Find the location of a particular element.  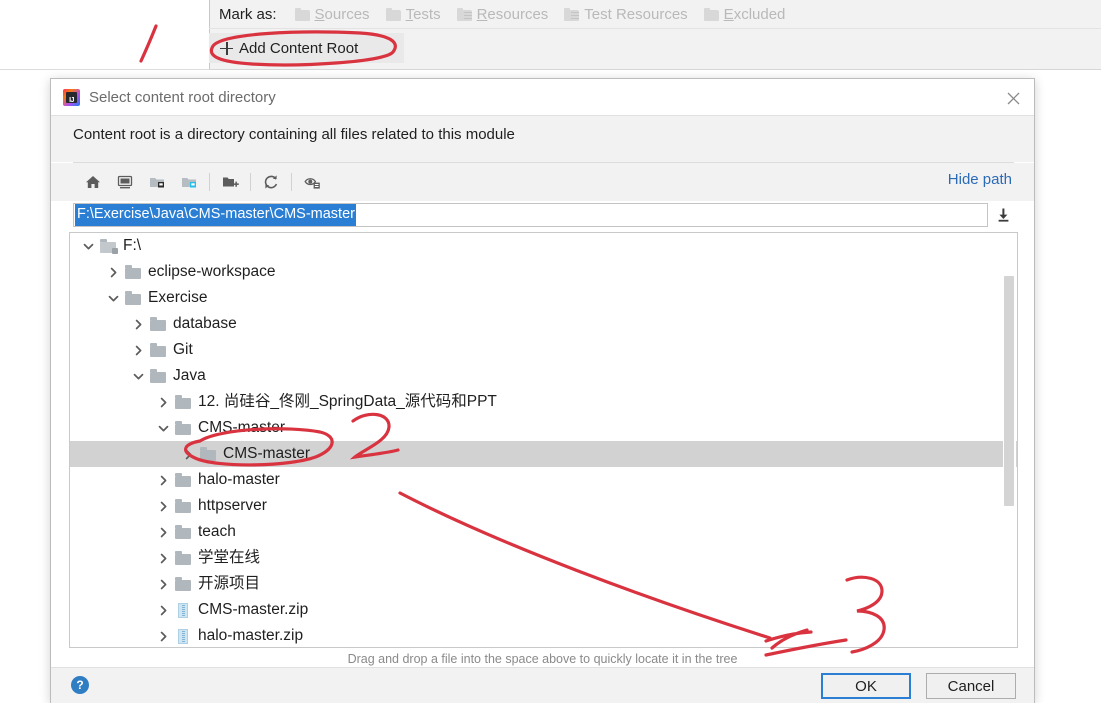

desktop-icon is located at coordinates (125, 182).